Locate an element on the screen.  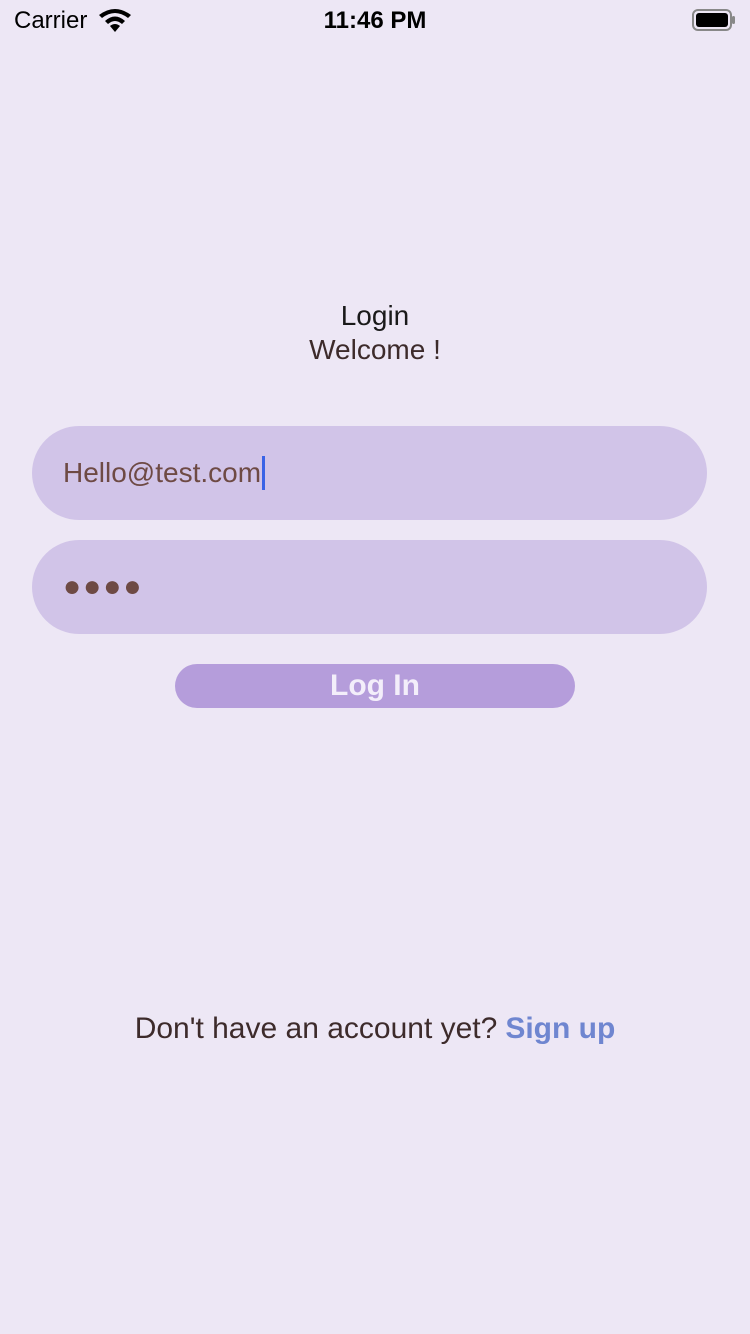
battery-icon is located at coordinates (714, 20).